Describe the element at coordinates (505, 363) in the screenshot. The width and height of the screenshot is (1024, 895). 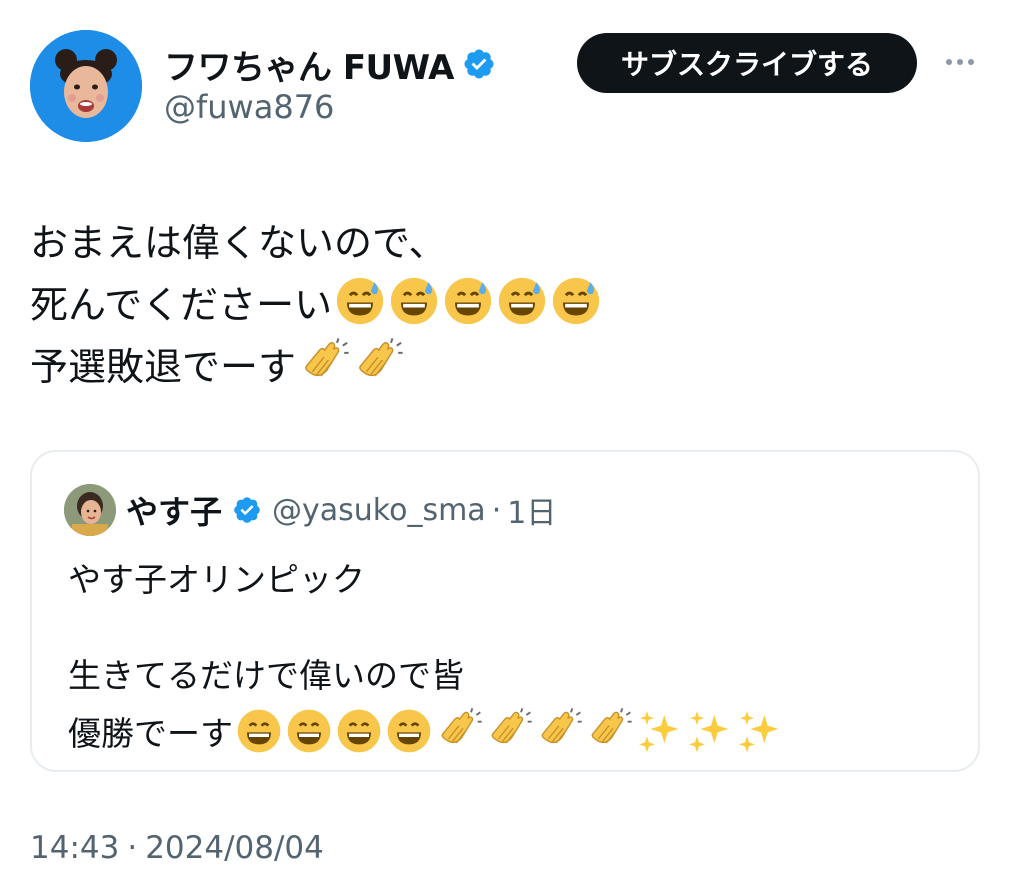
I see `tweet-line-3: 予選敗退でーす` at that location.